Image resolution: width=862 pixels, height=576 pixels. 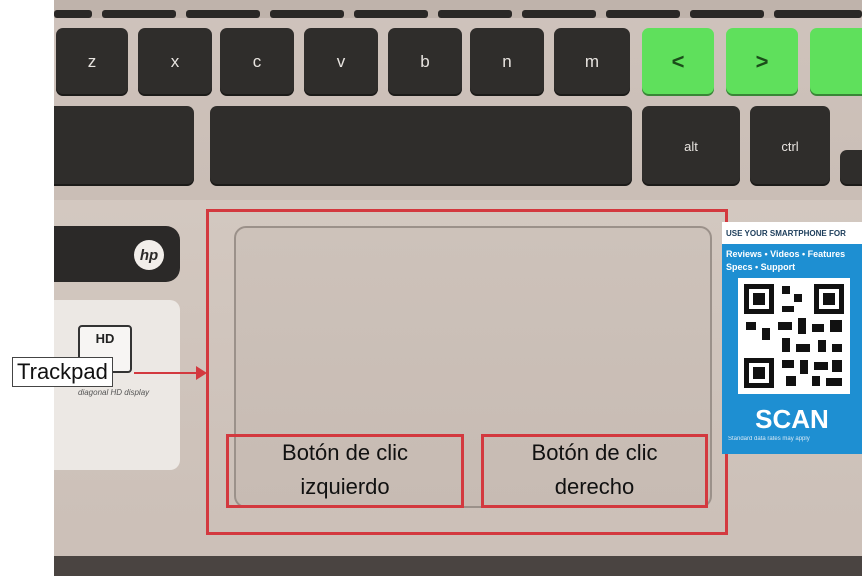 What do you see at coordinates (786, 254) in the screenshot?
I see `qr-subline-1: Reviews • Videos • Features` at bounding box center [786, 254].